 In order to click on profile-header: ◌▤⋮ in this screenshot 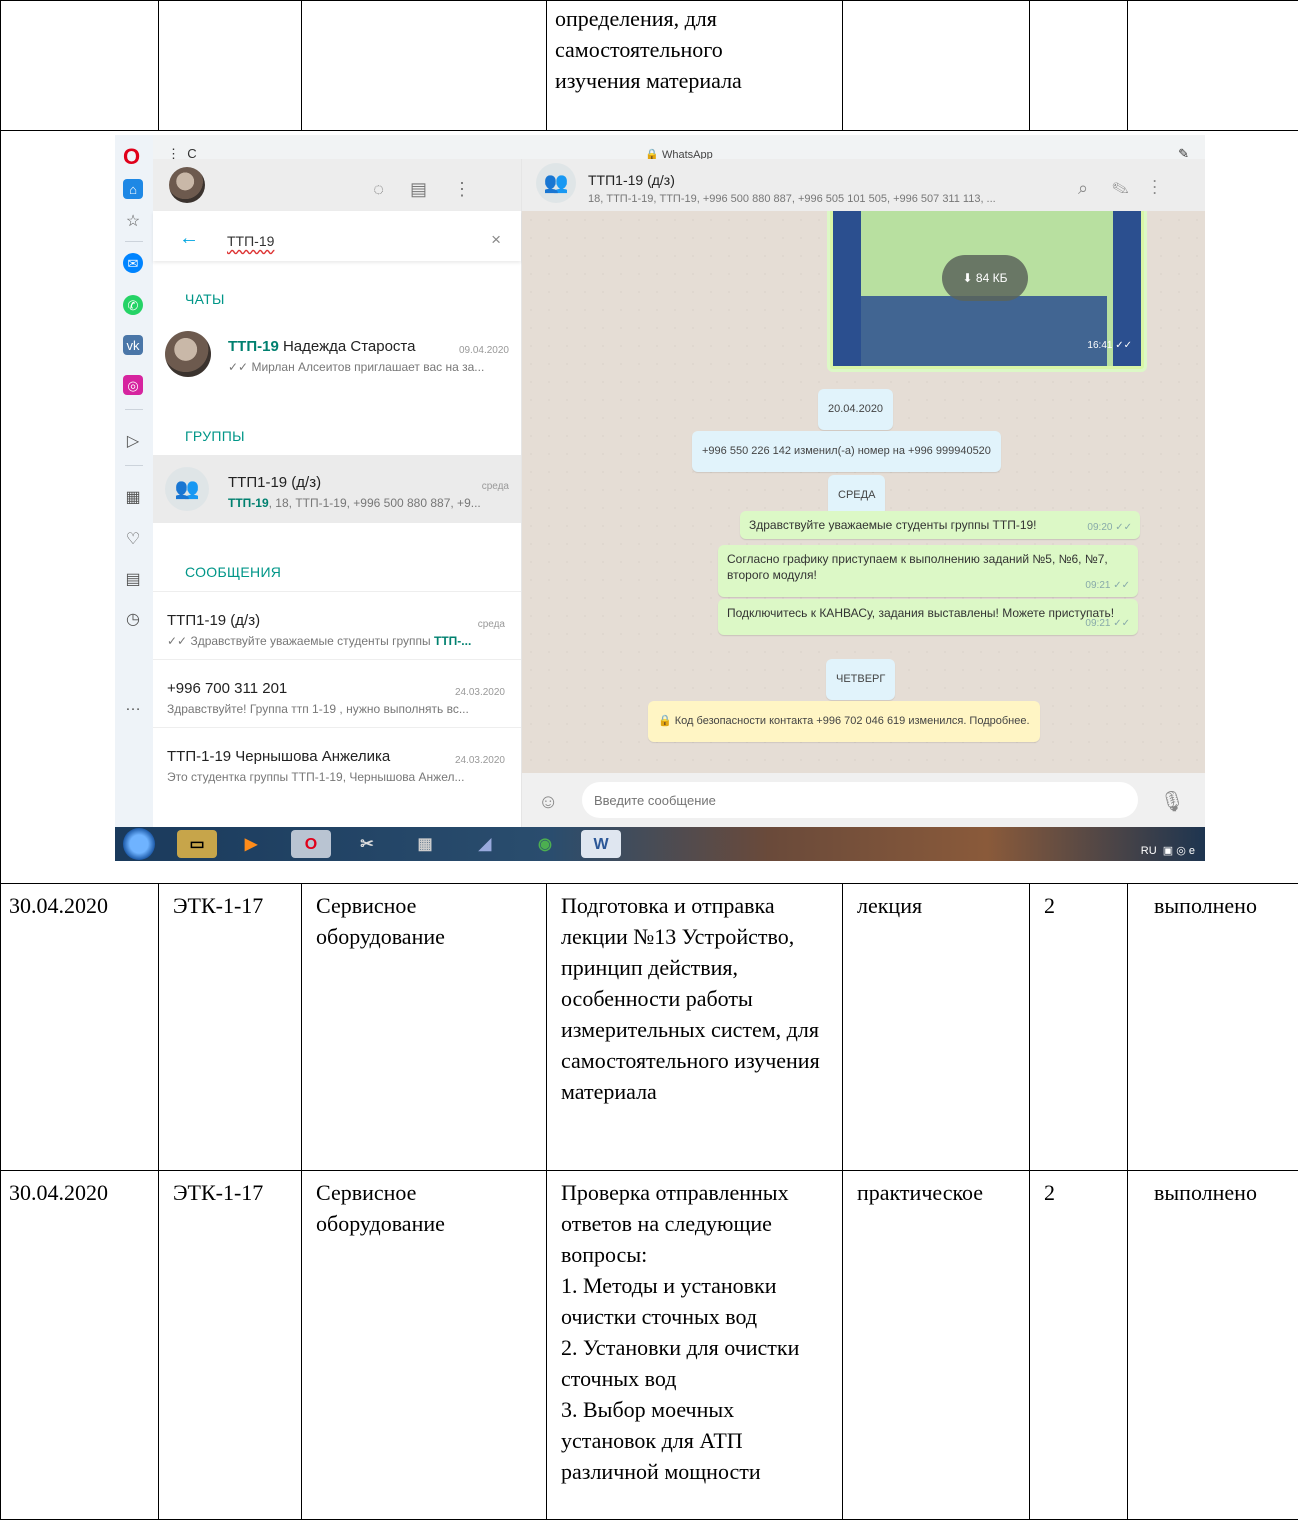, I will do `click(337, 185)`.